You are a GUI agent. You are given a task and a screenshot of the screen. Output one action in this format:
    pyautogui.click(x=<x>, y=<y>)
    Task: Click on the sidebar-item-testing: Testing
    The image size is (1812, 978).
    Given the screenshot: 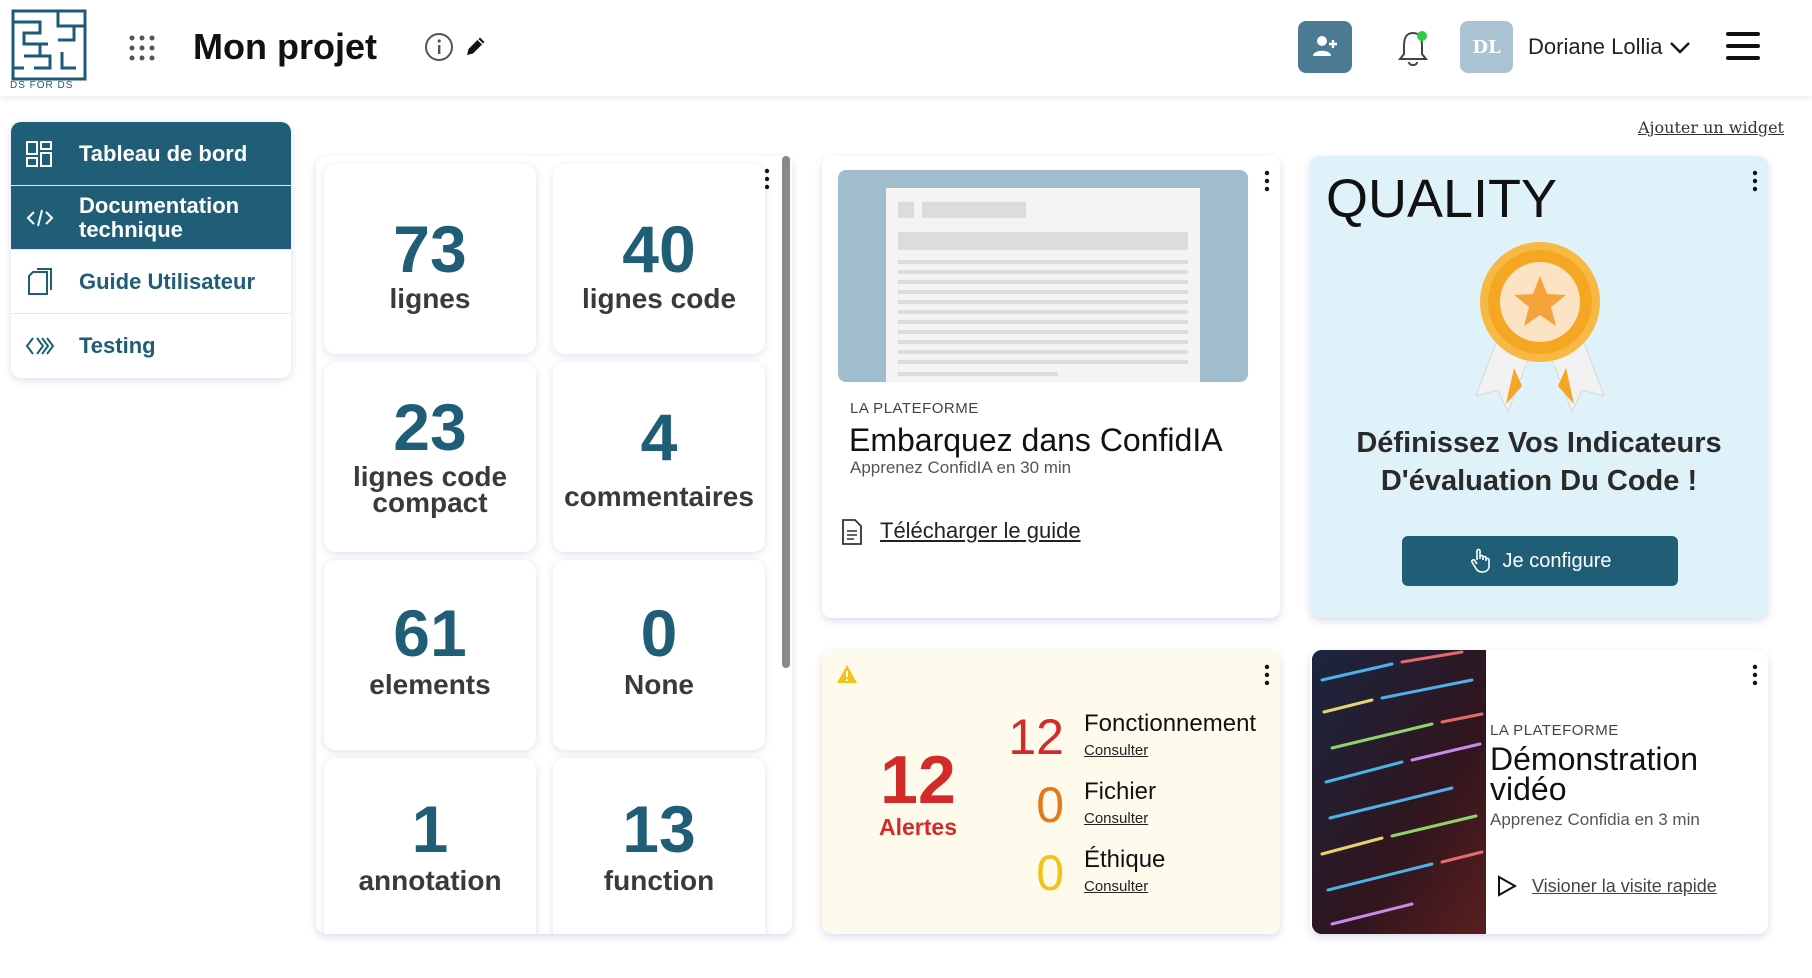 What is the action you would take?
    pyautogui.click(x=151, y=346)
    